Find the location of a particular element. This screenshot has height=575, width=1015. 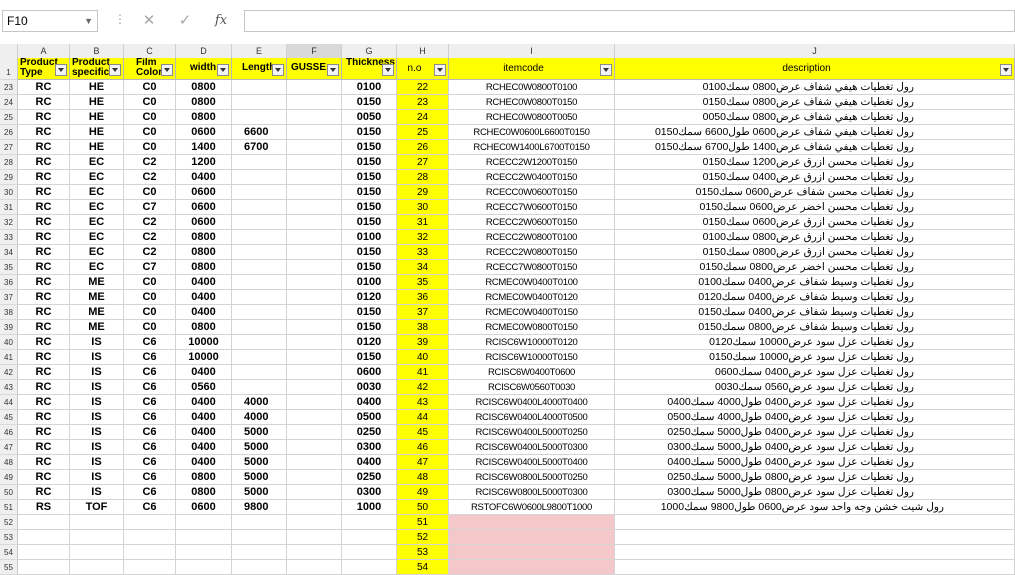

cell-no: 29 is located at coordinates (423, 192).